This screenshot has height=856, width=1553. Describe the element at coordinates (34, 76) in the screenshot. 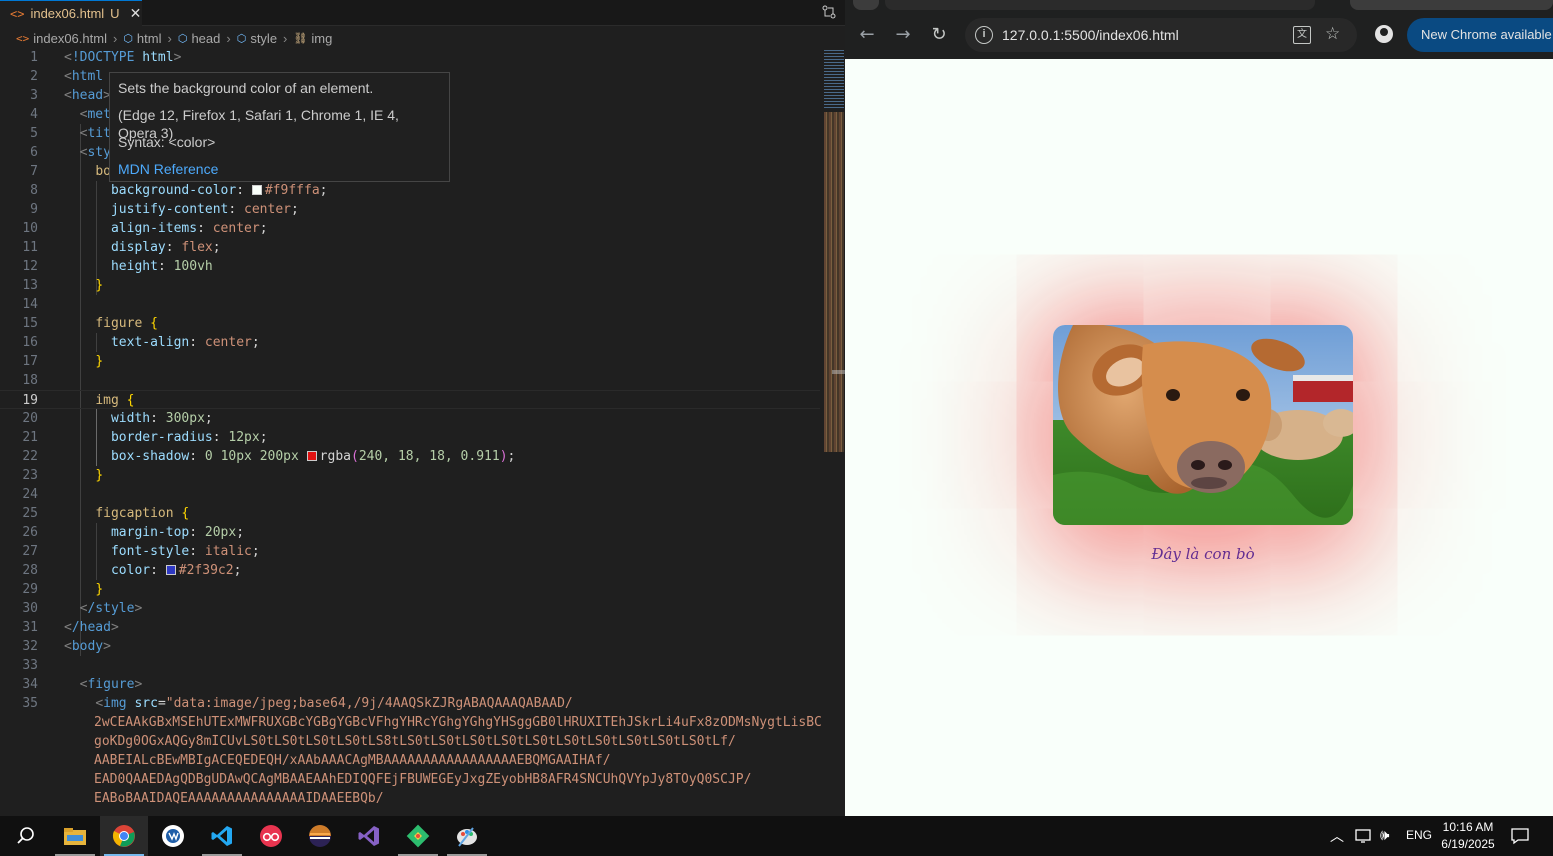

I see `line-number: 2` at that location.